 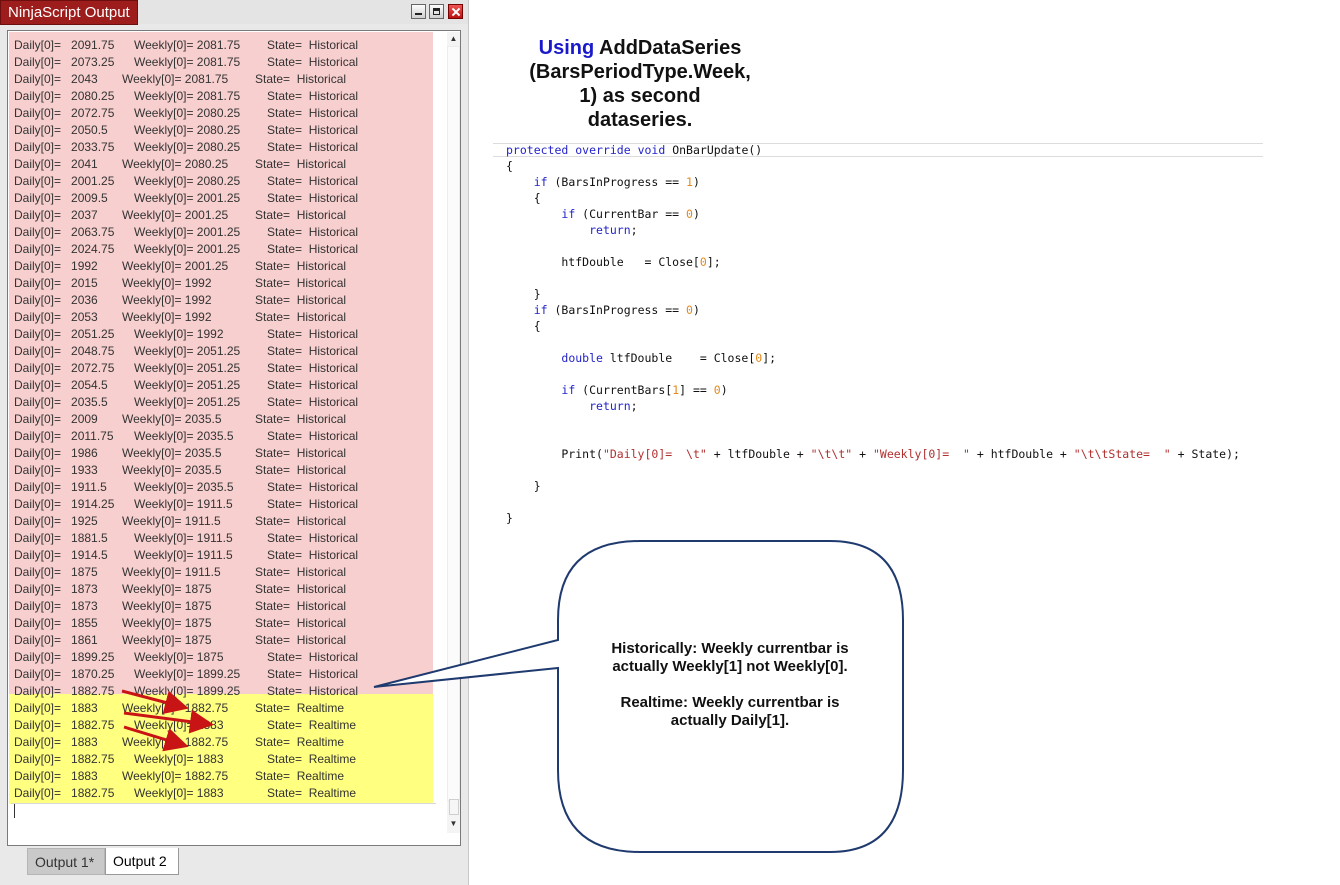 What do you see at coordinates (730, 666) in the screenshot?
I see `callout-line-2: actually Weekly[1] not Weekly[0].` at bounding box center [730, 666].